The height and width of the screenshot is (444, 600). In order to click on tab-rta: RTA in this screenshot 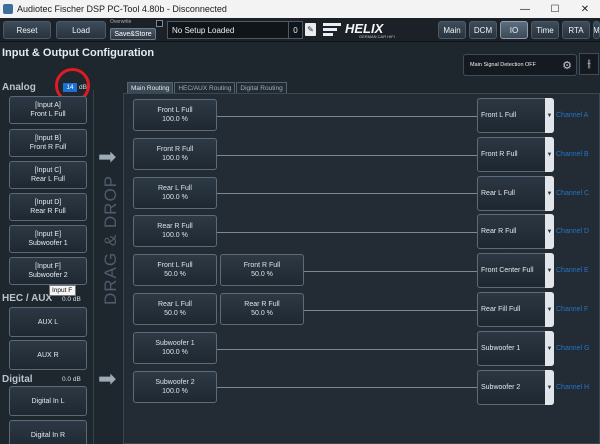, I will do `click(576, 30)`.